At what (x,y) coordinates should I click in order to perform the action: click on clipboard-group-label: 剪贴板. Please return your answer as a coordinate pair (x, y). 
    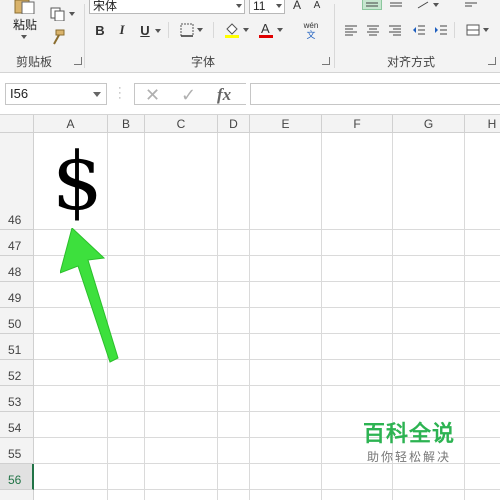
    Looking at the image, I should click on (34, 62).